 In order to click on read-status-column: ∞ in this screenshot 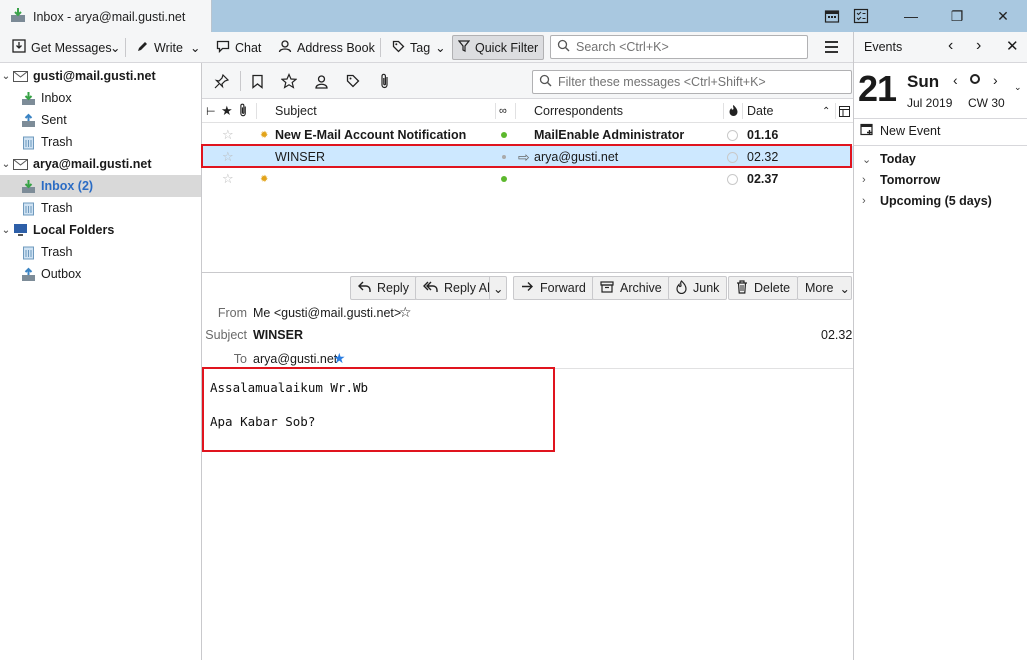, I will do `click(503, 111)`.